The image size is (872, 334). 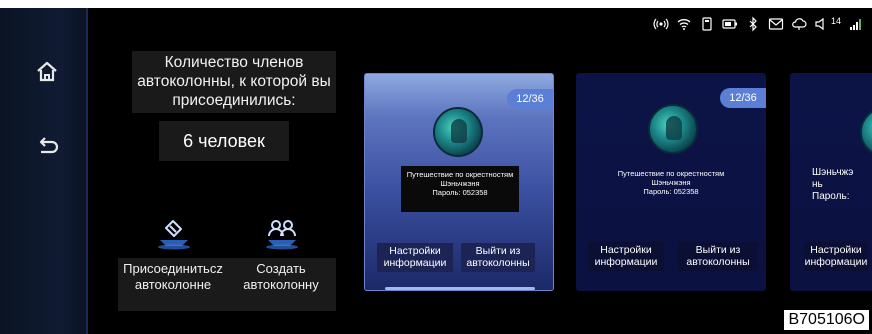 I want to click on status-bar: 14, so click(x=758, y=24).